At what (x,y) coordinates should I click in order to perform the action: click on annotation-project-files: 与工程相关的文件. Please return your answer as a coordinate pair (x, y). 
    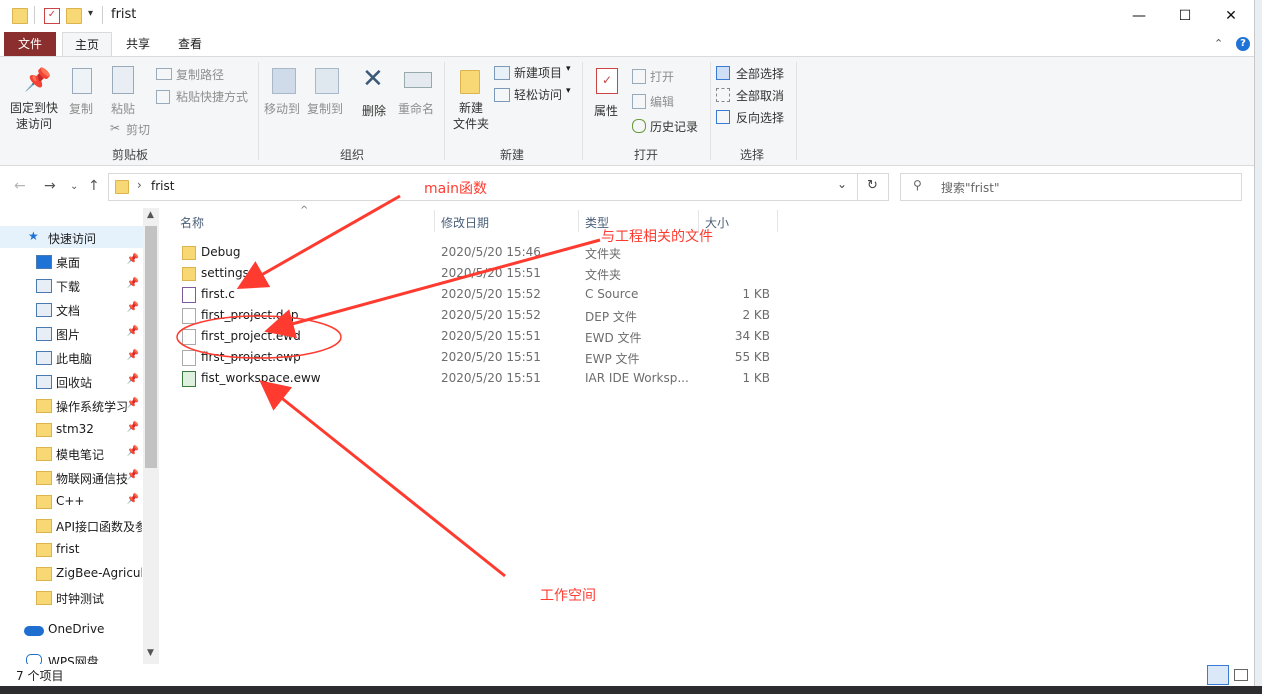
    Looking at the image, I should click on (657, 237).